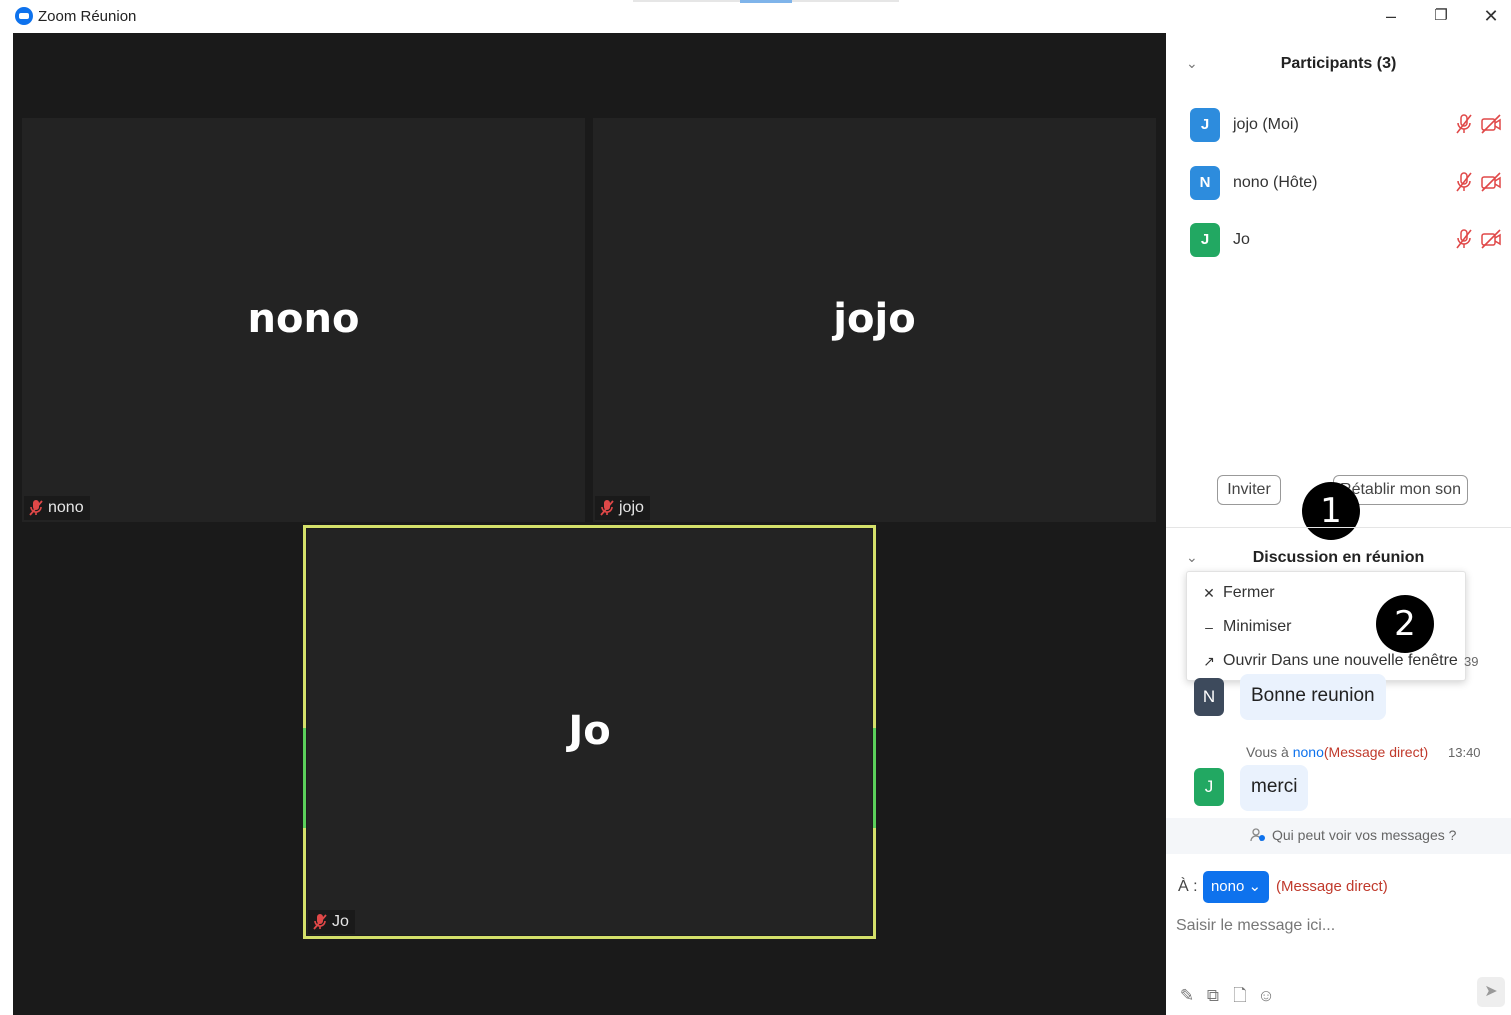 Image resolution: width=1511 pixels, height=1015 pixels. Describe the element at coordinates (1491, 992) in the screenshot. I see `send-icon: ➤` at that location.